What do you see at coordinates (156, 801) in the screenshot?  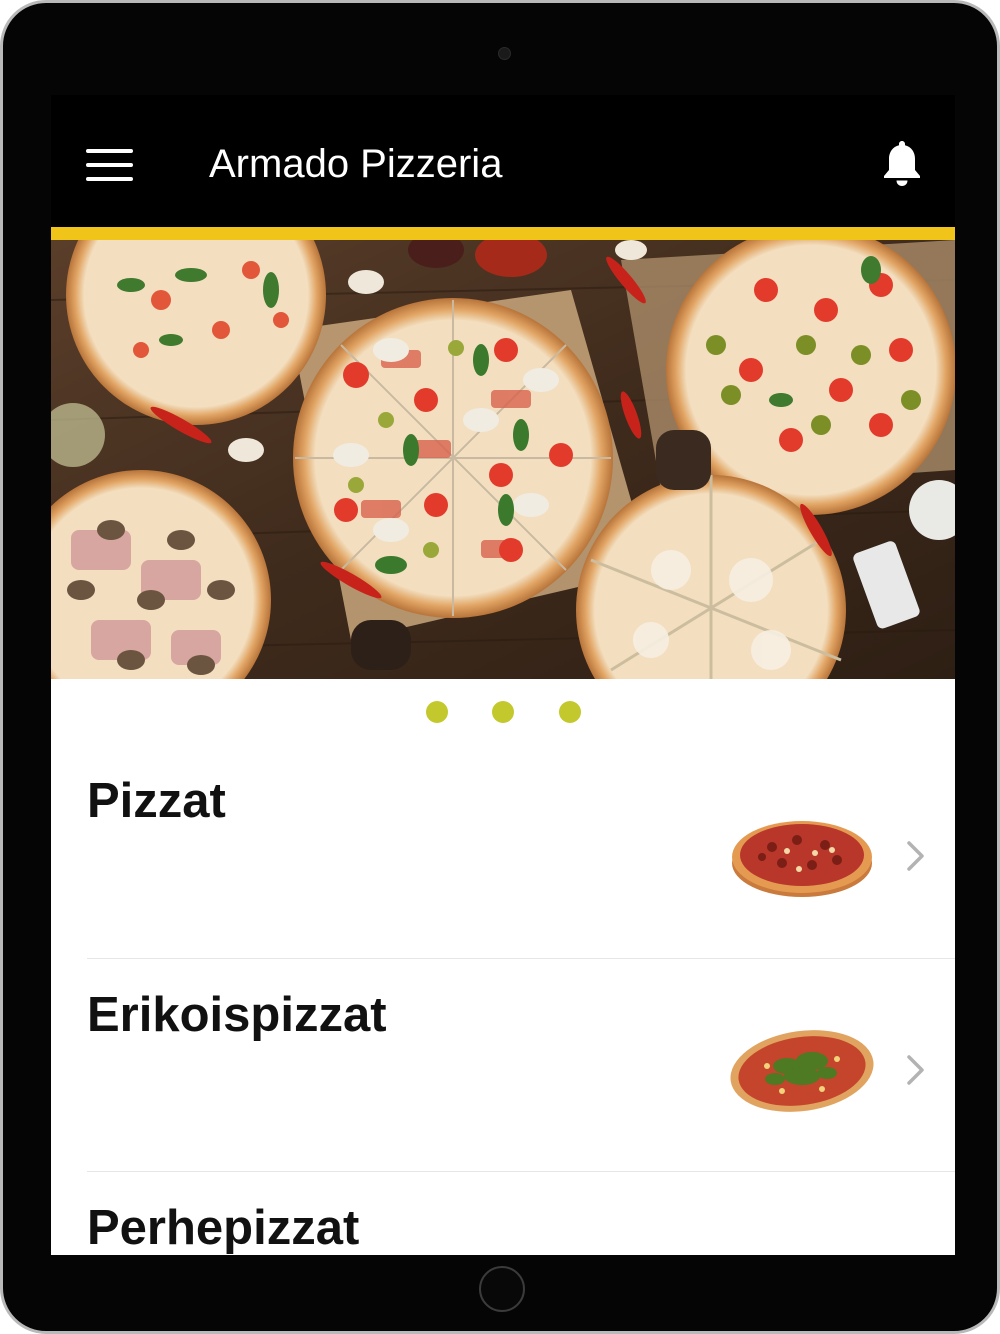 I see `category-label: Pizzat` at bounding box center [156, 801].